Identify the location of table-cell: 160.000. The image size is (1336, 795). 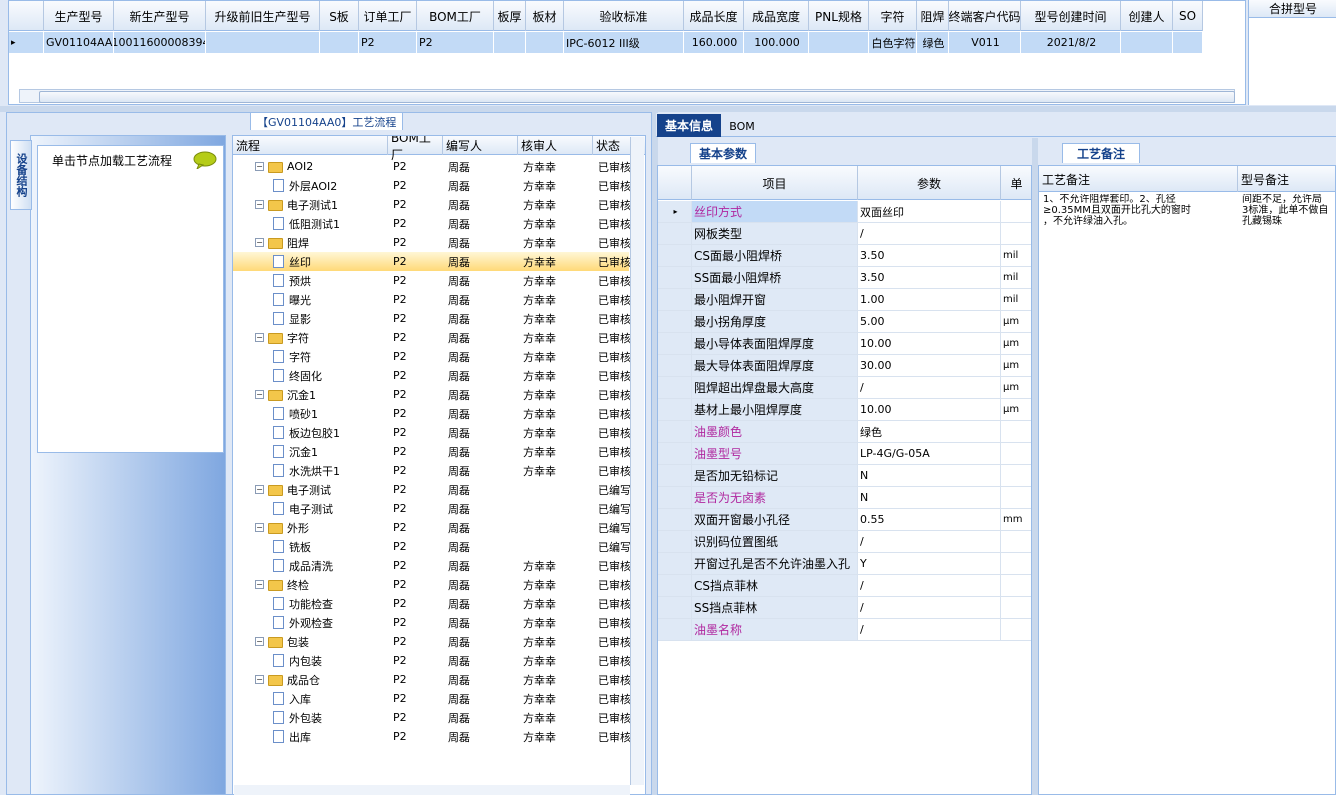
(714, 42).